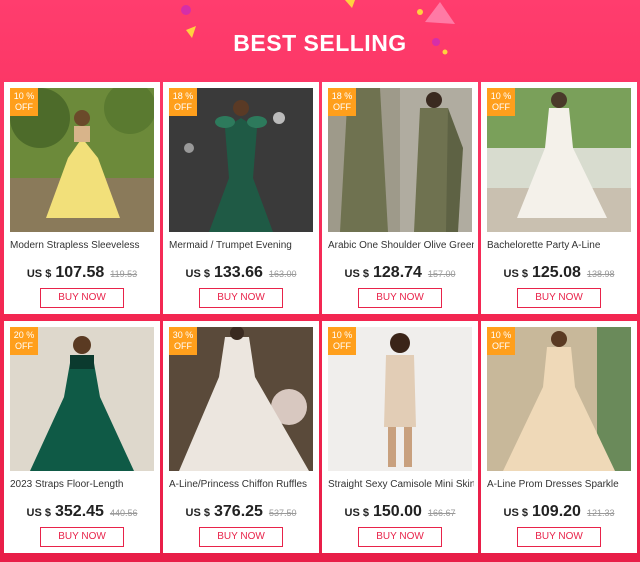  What do you see at coordinates (401, 484) in the screenshot?
I see `product-name: Straight Sexy Camisole Mini Skirt` at bounding box center [401, 484].